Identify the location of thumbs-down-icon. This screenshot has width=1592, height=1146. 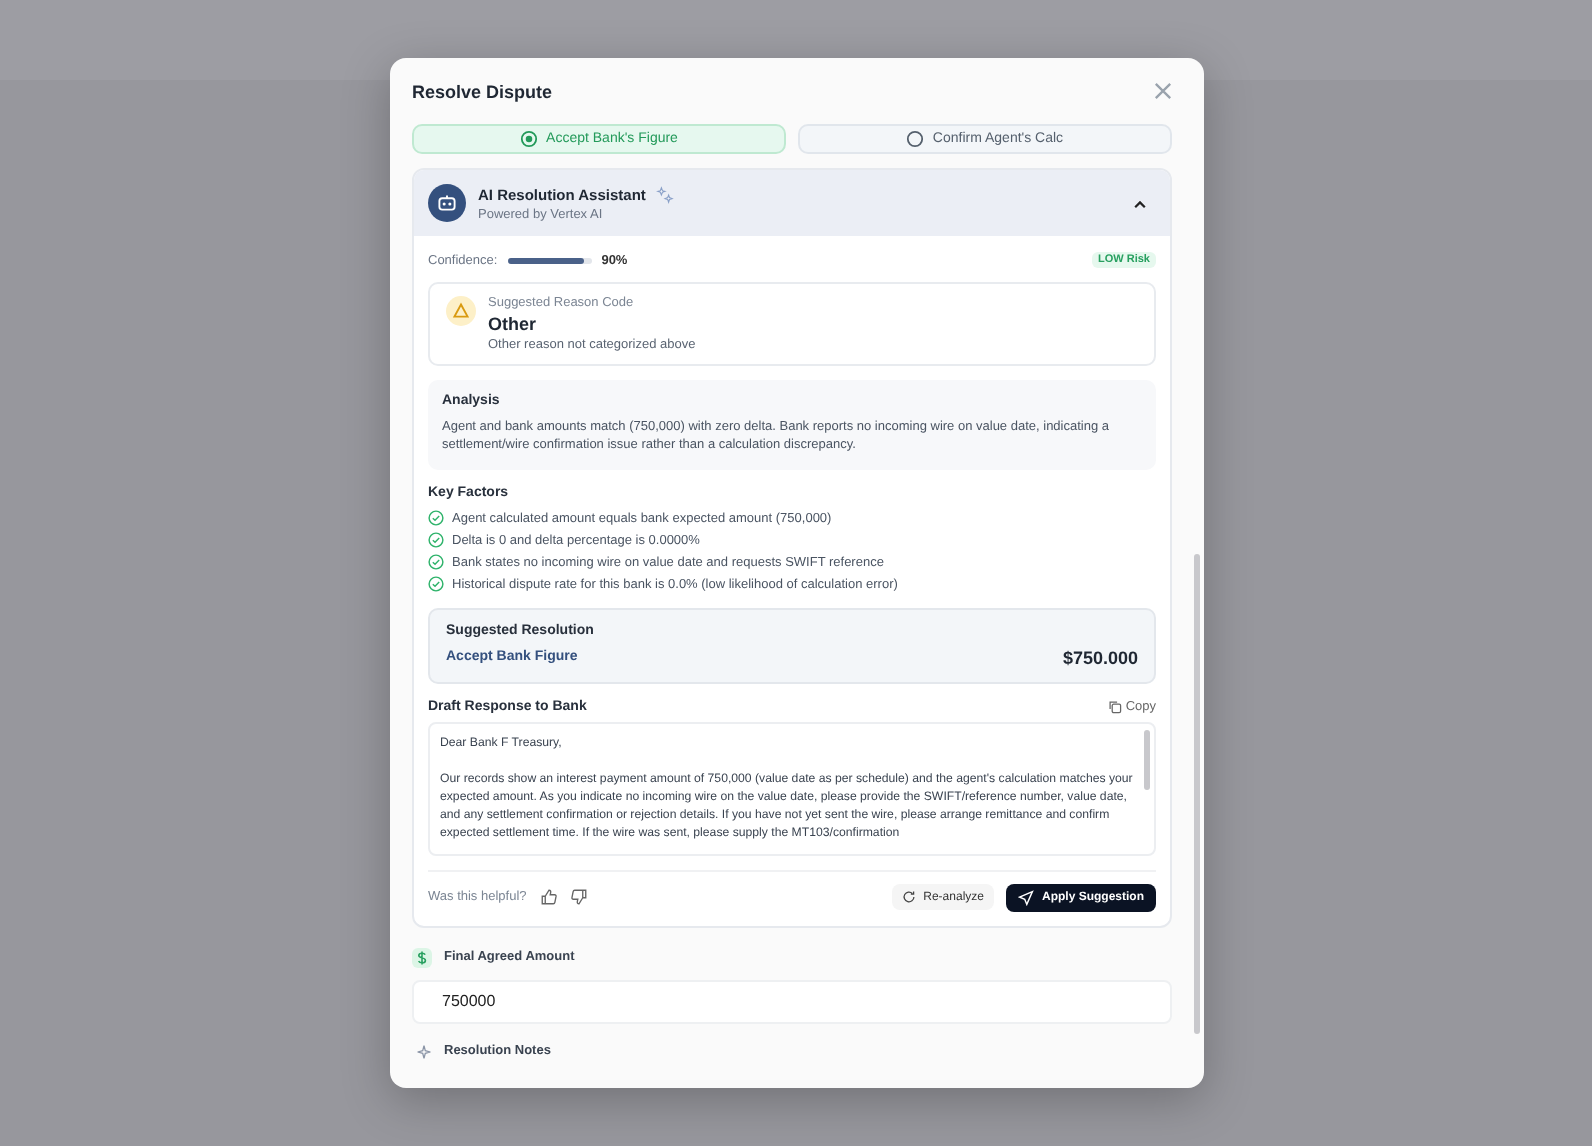
(579, 897).